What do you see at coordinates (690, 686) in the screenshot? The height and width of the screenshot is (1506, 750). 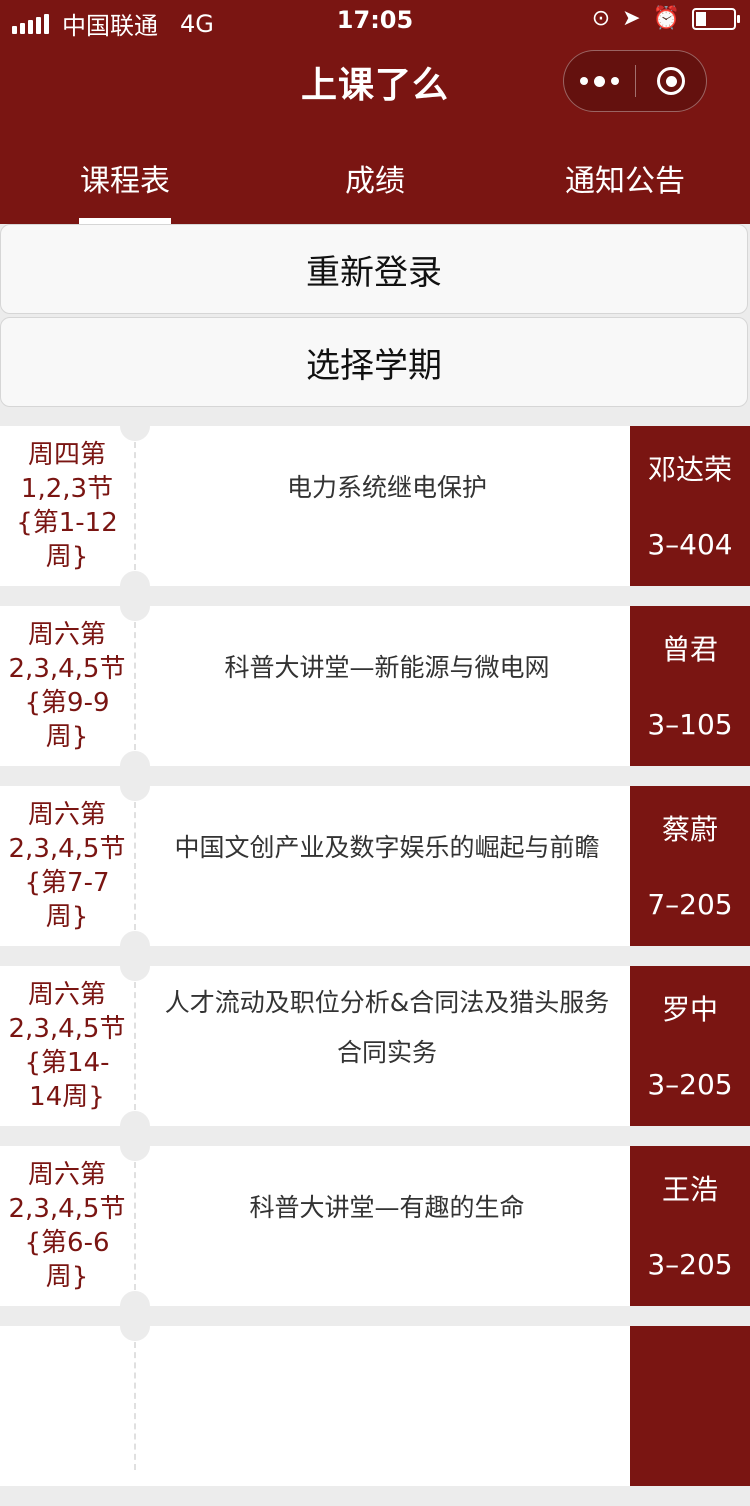 I see `course-side-panel: 曾君 3–105` at bounding box center [690, 686].